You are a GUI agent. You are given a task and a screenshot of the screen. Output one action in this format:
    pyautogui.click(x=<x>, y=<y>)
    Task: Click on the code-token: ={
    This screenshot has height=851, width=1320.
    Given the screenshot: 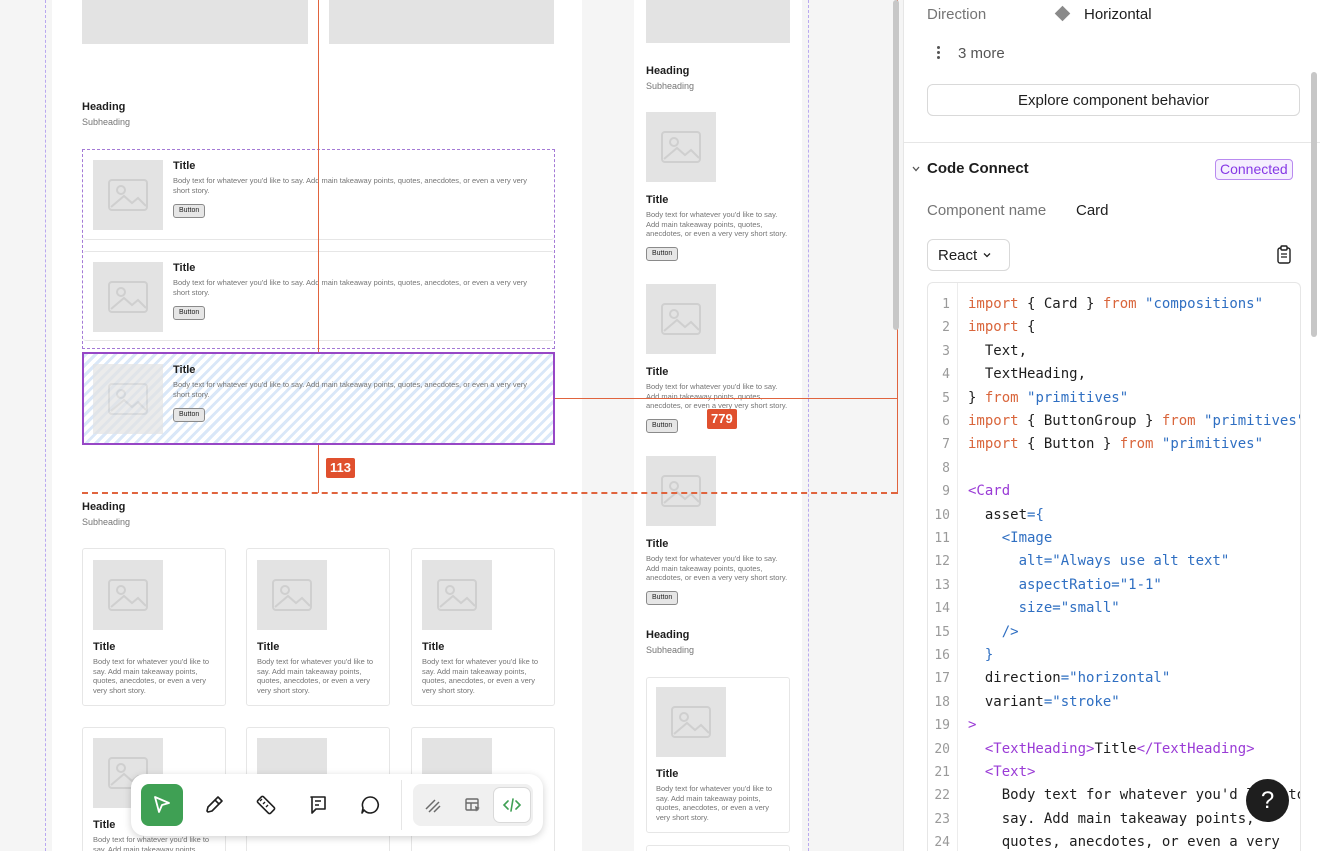 What is the action you would take?
    pyautogui.click(x=1035, y=514)
    